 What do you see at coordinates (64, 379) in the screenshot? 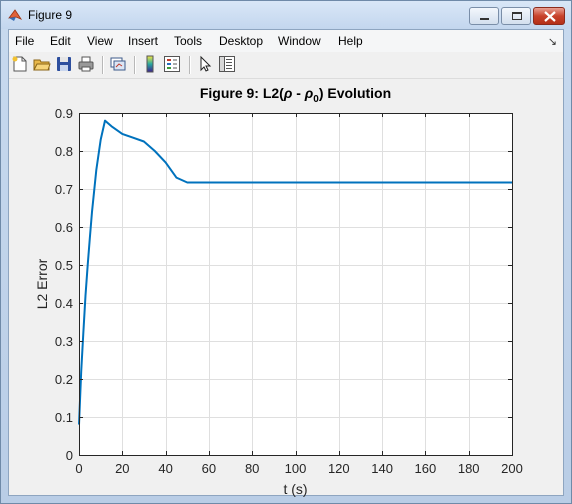
I see `y-tick-label: 0.2` at bounding box center [64, 379].